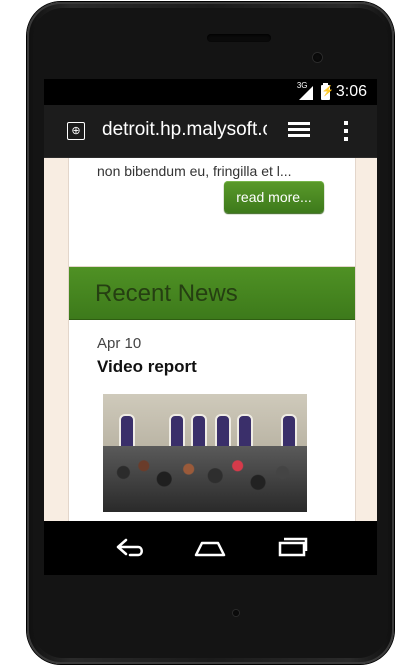 The image size is (420, 666). I want to click on status-bar: 3G ⚡ 3:06, so click(210, 92).